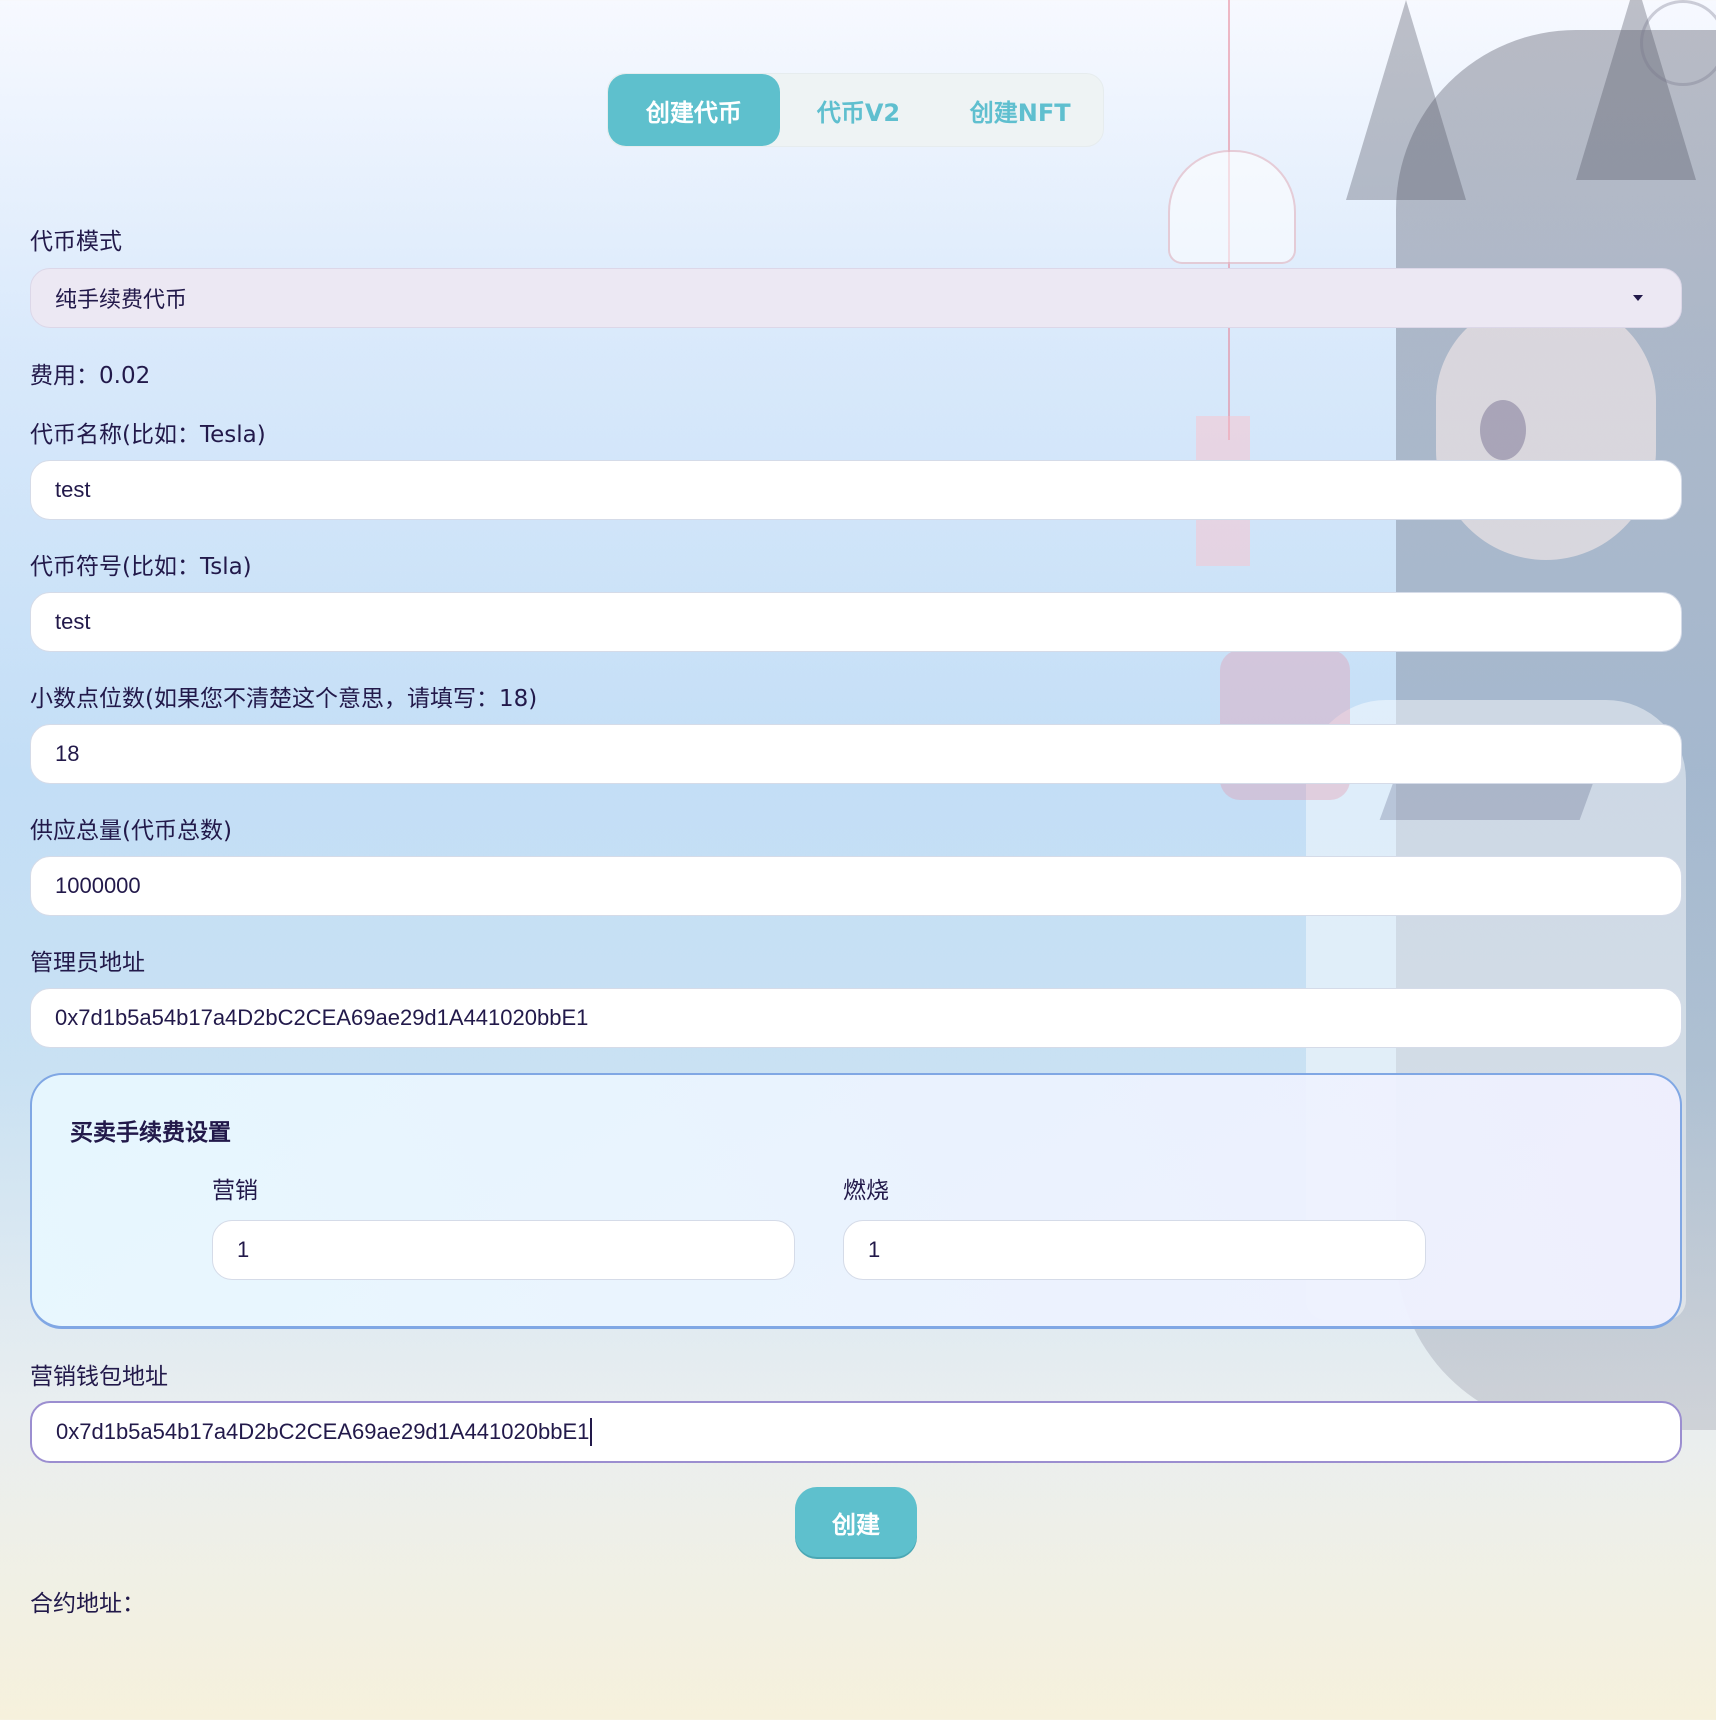 Image resolution: width=1716 pixels, height=1720 pixels. Describe the element at coordinates (859, 110) in the screenshot. I see `tab-token-v2: 代币V2` at that location.